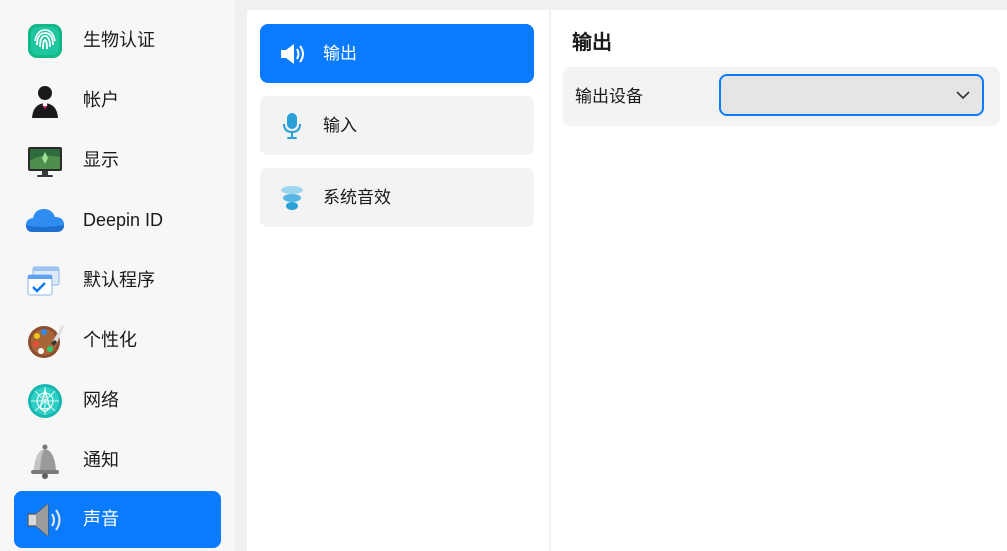 This screenshot has height=551, width=1007. I want to click on sidebar-item-label: 帐户, so click(101, 100).